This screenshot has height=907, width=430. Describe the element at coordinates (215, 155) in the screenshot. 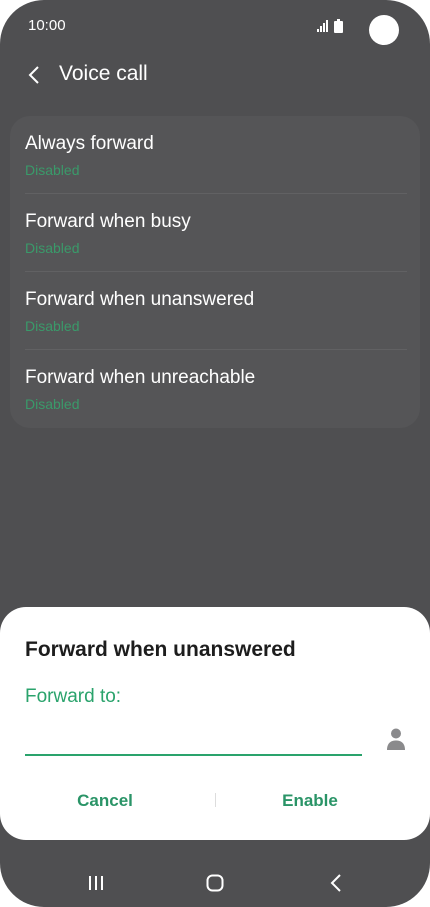

I see `setting-always-forward: Always forward Disabled` at that location.